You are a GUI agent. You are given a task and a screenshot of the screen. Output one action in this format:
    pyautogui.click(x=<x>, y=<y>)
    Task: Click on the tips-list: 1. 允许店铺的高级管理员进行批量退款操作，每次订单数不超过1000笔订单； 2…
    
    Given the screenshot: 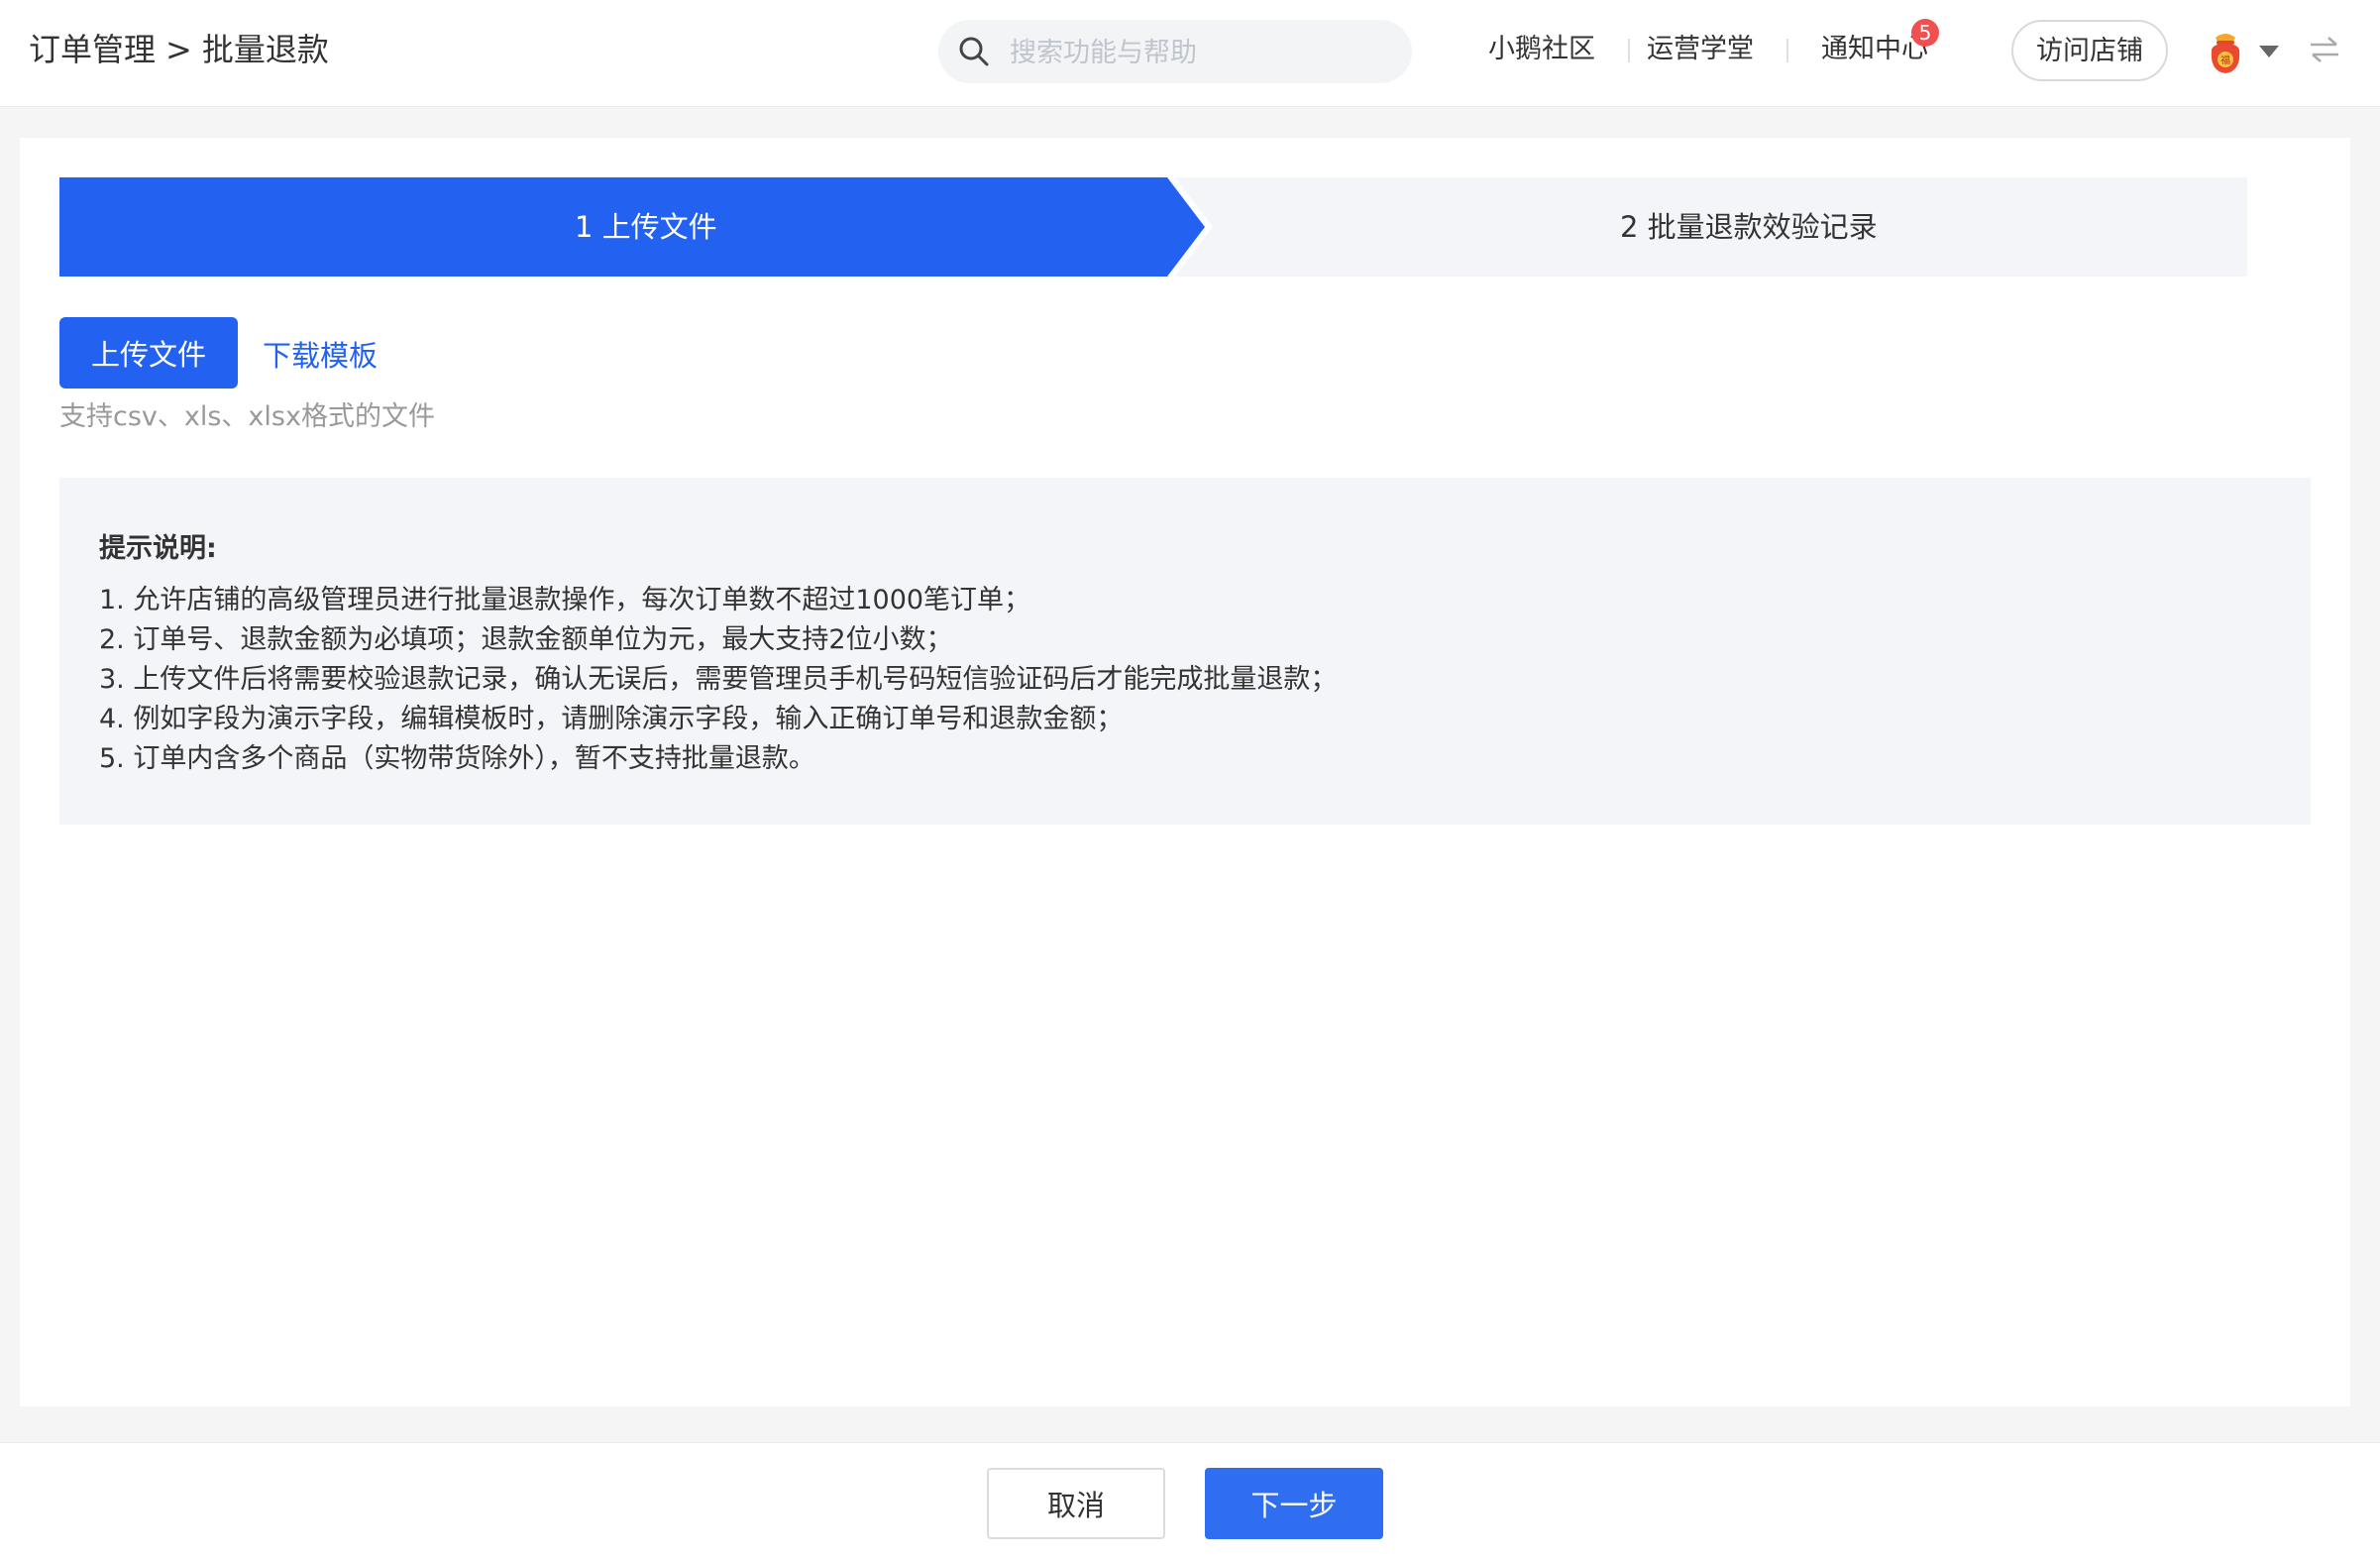 What is the action you would take?
    pyautogui.click(x=718, y=680)
    